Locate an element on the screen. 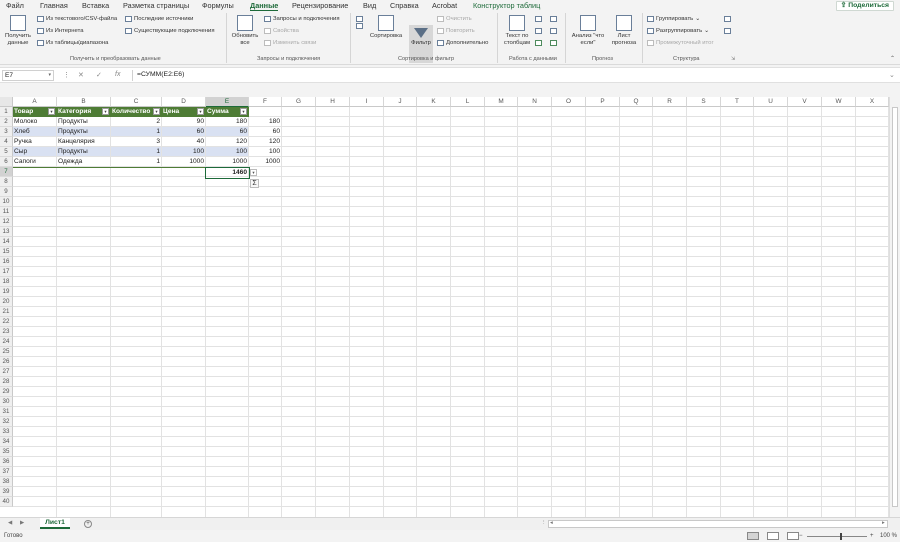 This screenshot has width=900, height=542. column-header-i: I is located at coordinates (367, 102).